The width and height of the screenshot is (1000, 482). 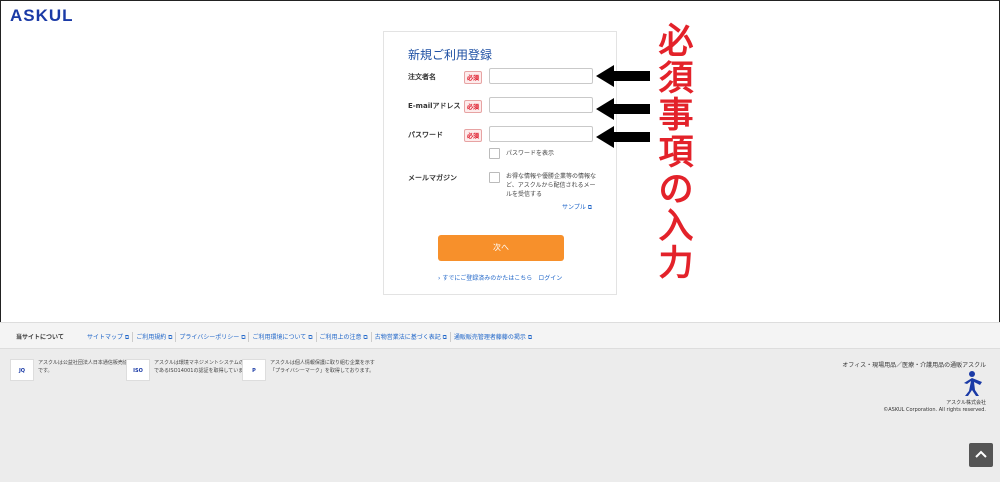 I want to click on askul-logo: ASKUL, so click(x=42, y=16).